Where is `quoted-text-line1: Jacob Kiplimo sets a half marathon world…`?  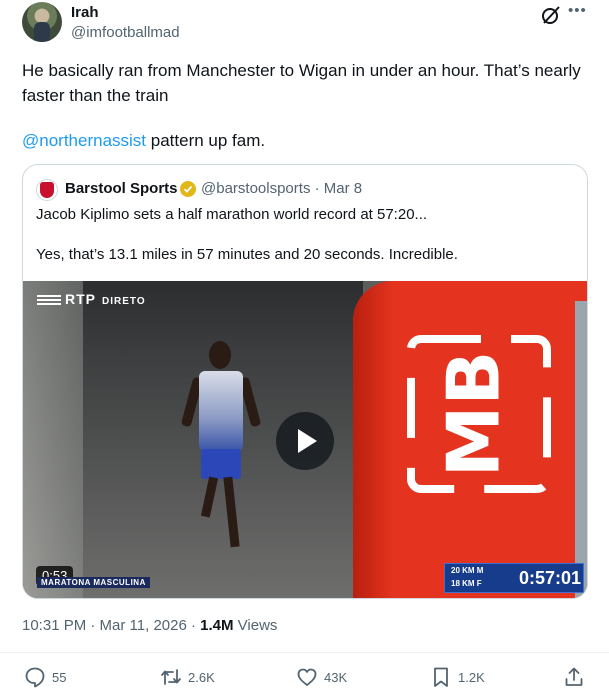
quoted-text-line1: Jacob Kiplimo sets a half marathon world… is located at coordinates (232, 214).